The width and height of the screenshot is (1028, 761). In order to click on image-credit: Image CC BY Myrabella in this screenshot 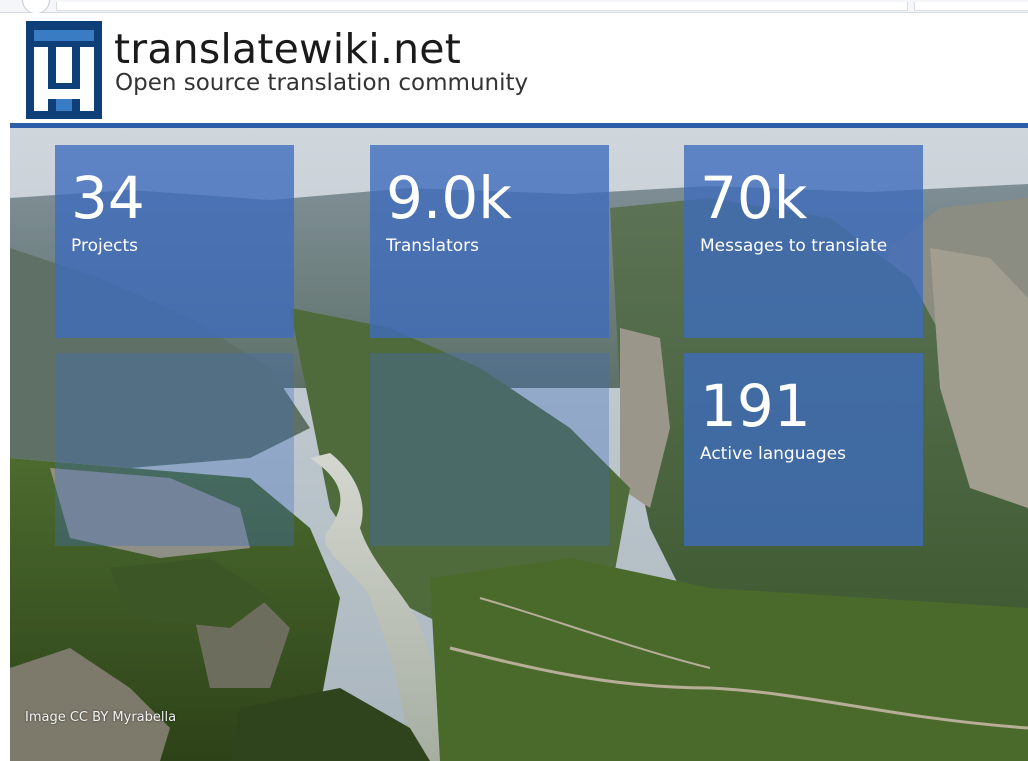, I will do `click(101, 717)`.